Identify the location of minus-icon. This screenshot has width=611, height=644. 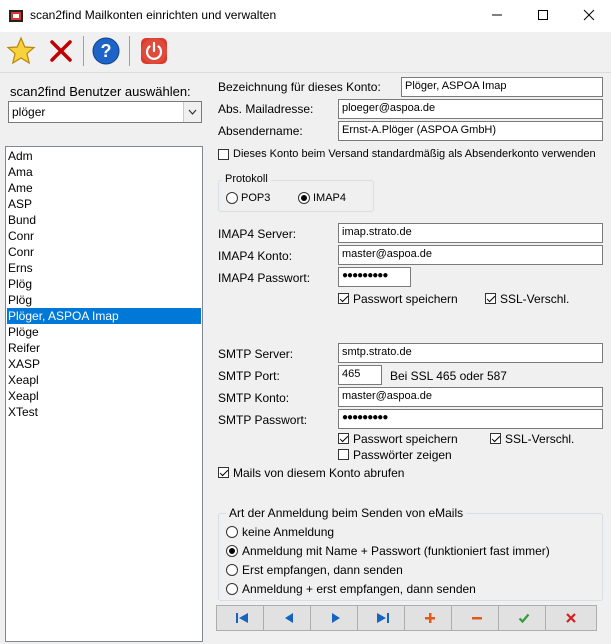
(477, 618).